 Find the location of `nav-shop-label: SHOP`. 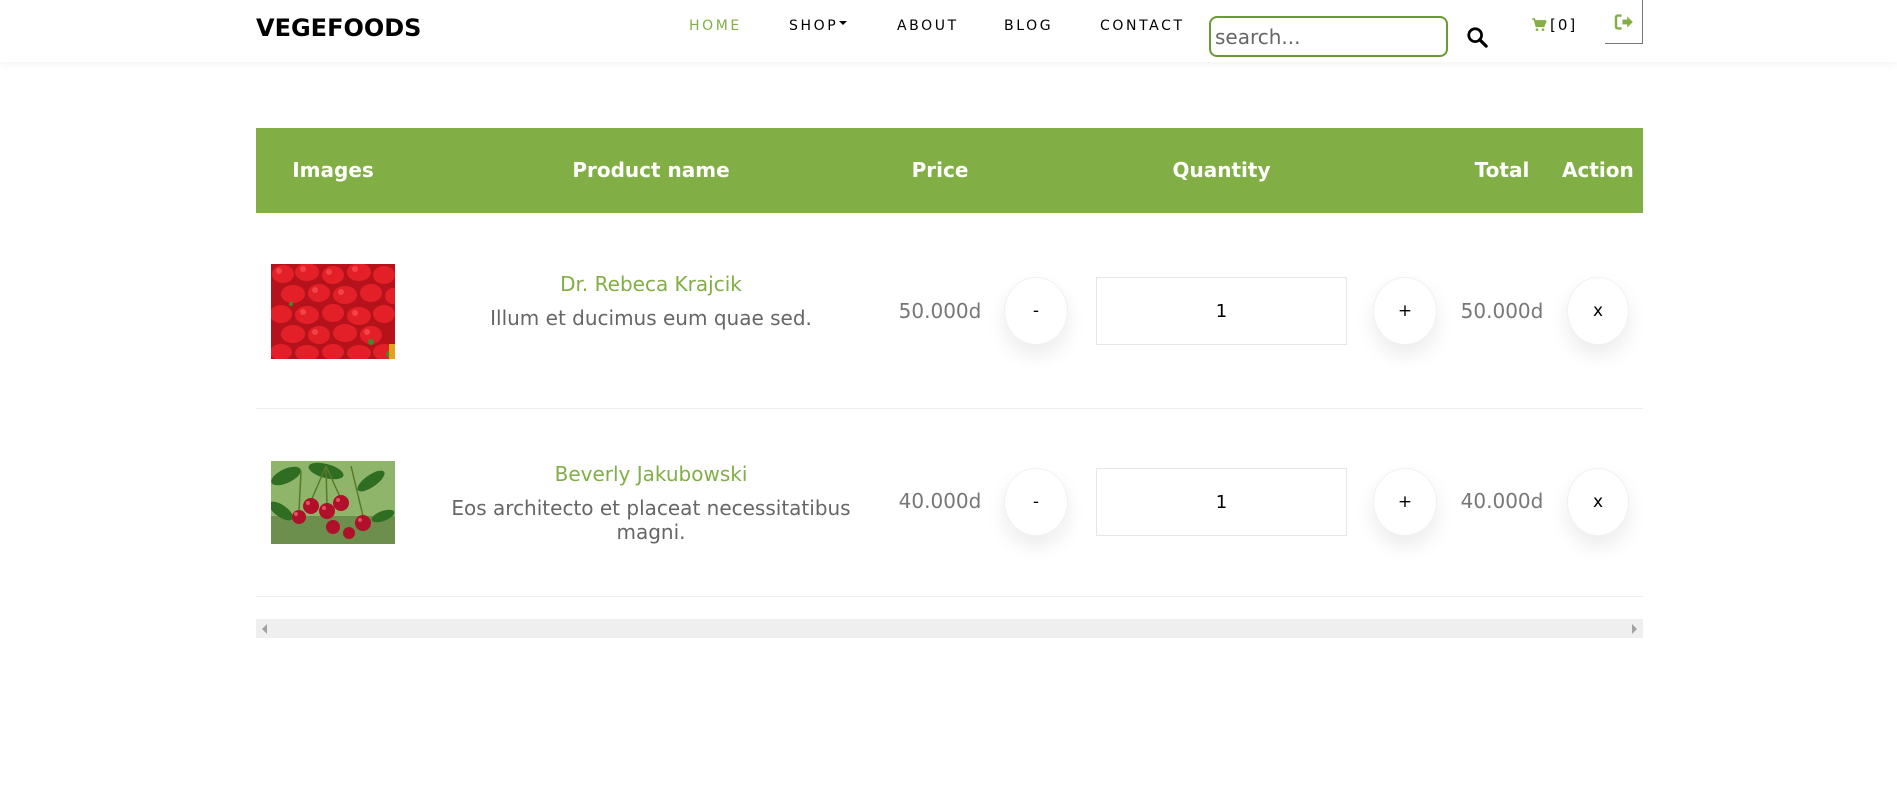

nav-shop-label: SHOP is located at coordinates (814, 26).